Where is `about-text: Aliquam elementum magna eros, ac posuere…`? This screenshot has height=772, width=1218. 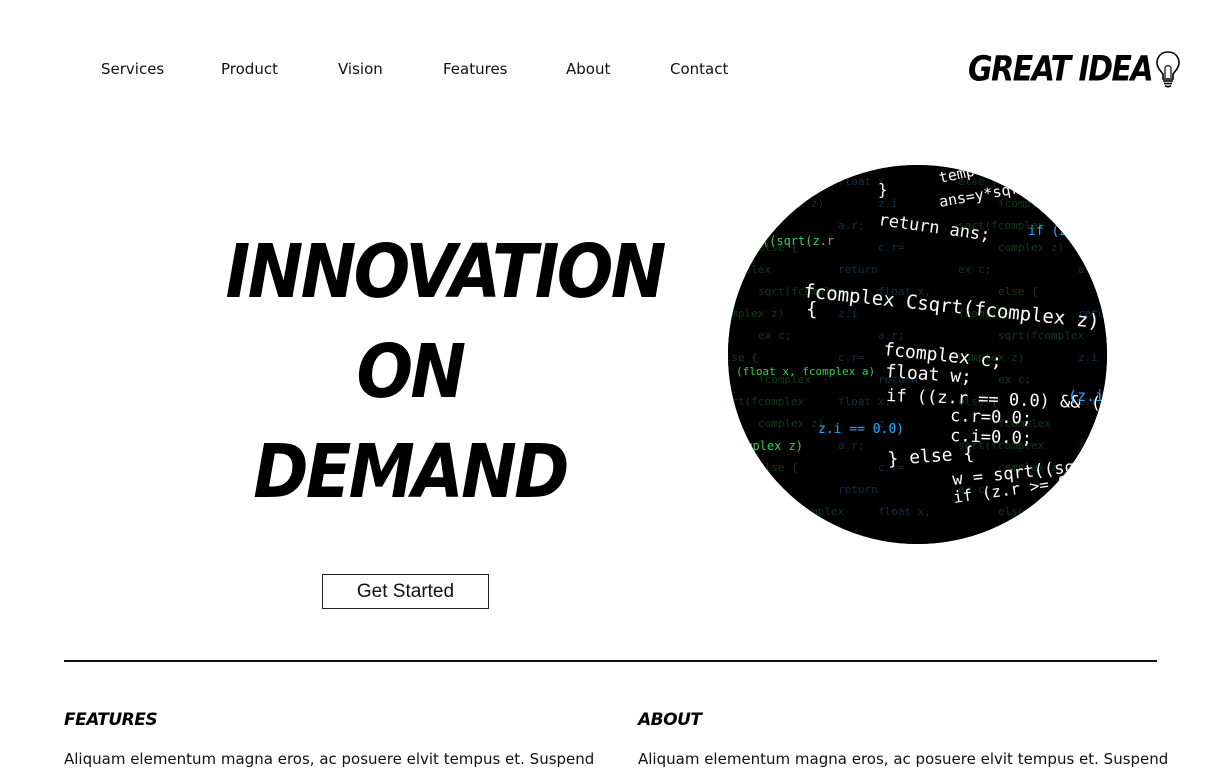 about-text: Aliquam elementum magna eros, ac posuere… is located at coordinates (903, 759).